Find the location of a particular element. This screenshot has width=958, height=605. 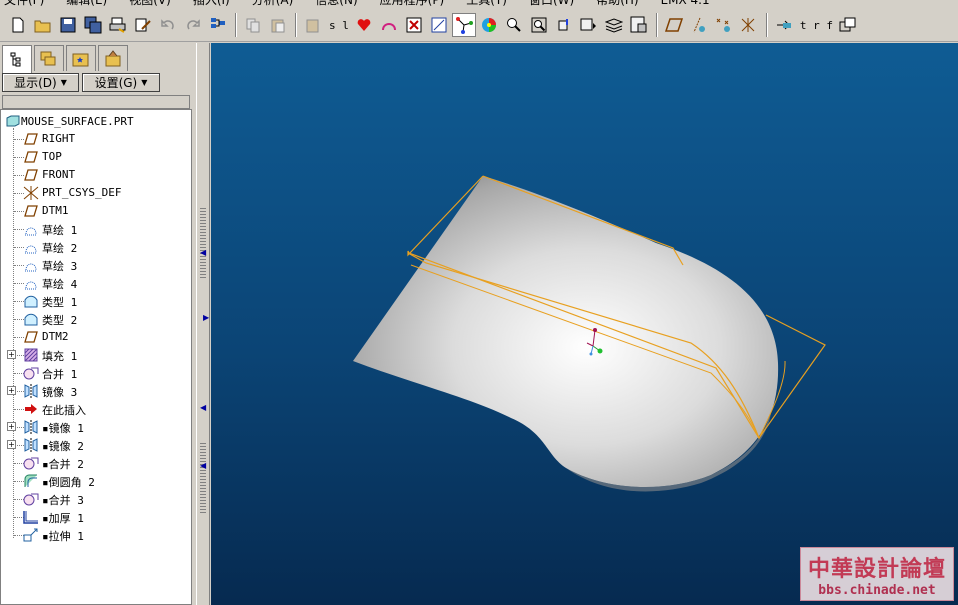

tab-model-tree is located at coordinates (17, 59).